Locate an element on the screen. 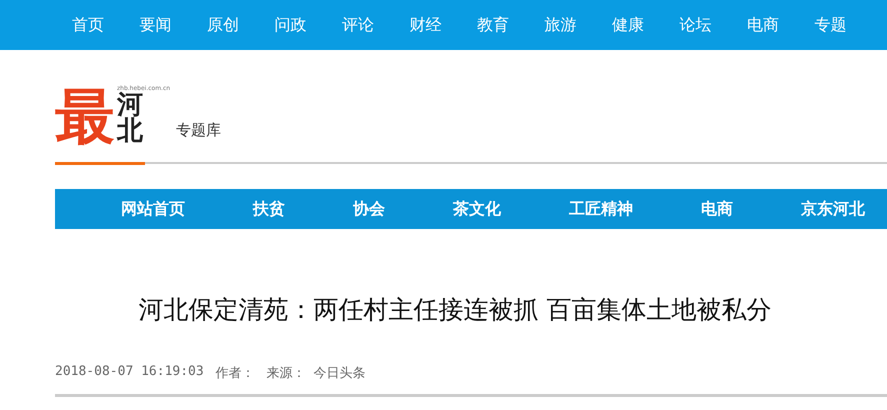  article-date: 2018-08-07 16:19:03 is located at coordinates (129, 372).